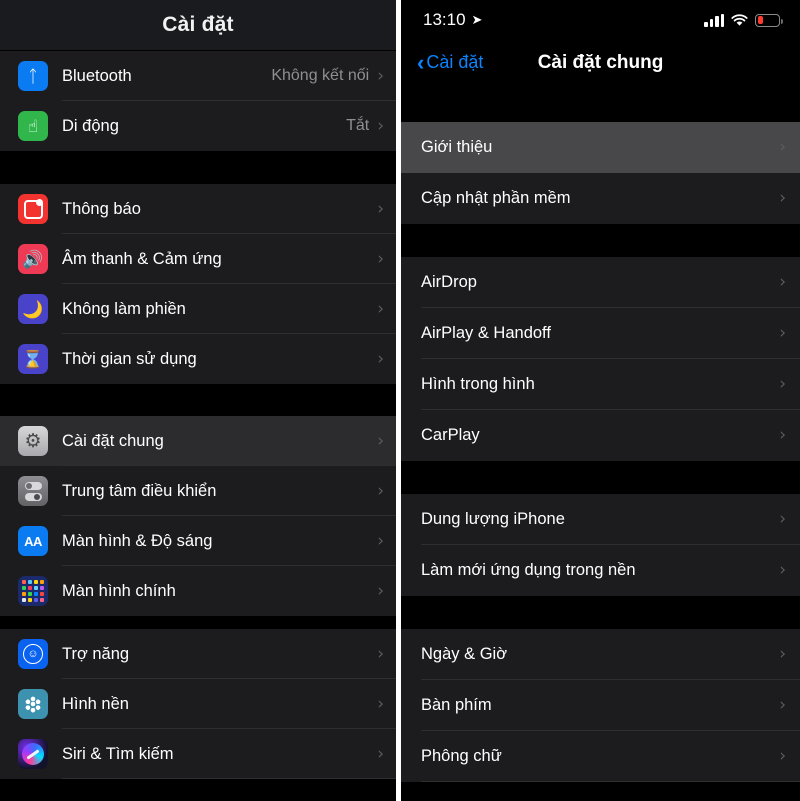  What do you see at coordinates (600, 147) in the screenshot?
I see `general-row-about: Giới thiệu ›` at bounding box center [600, 147].